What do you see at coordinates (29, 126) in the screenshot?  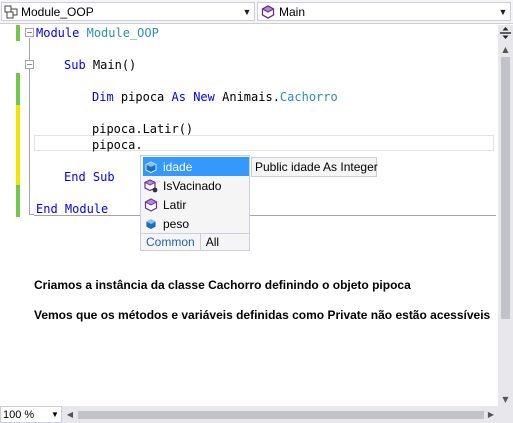 I see `outline-guide` at bounding box center [29, 126].